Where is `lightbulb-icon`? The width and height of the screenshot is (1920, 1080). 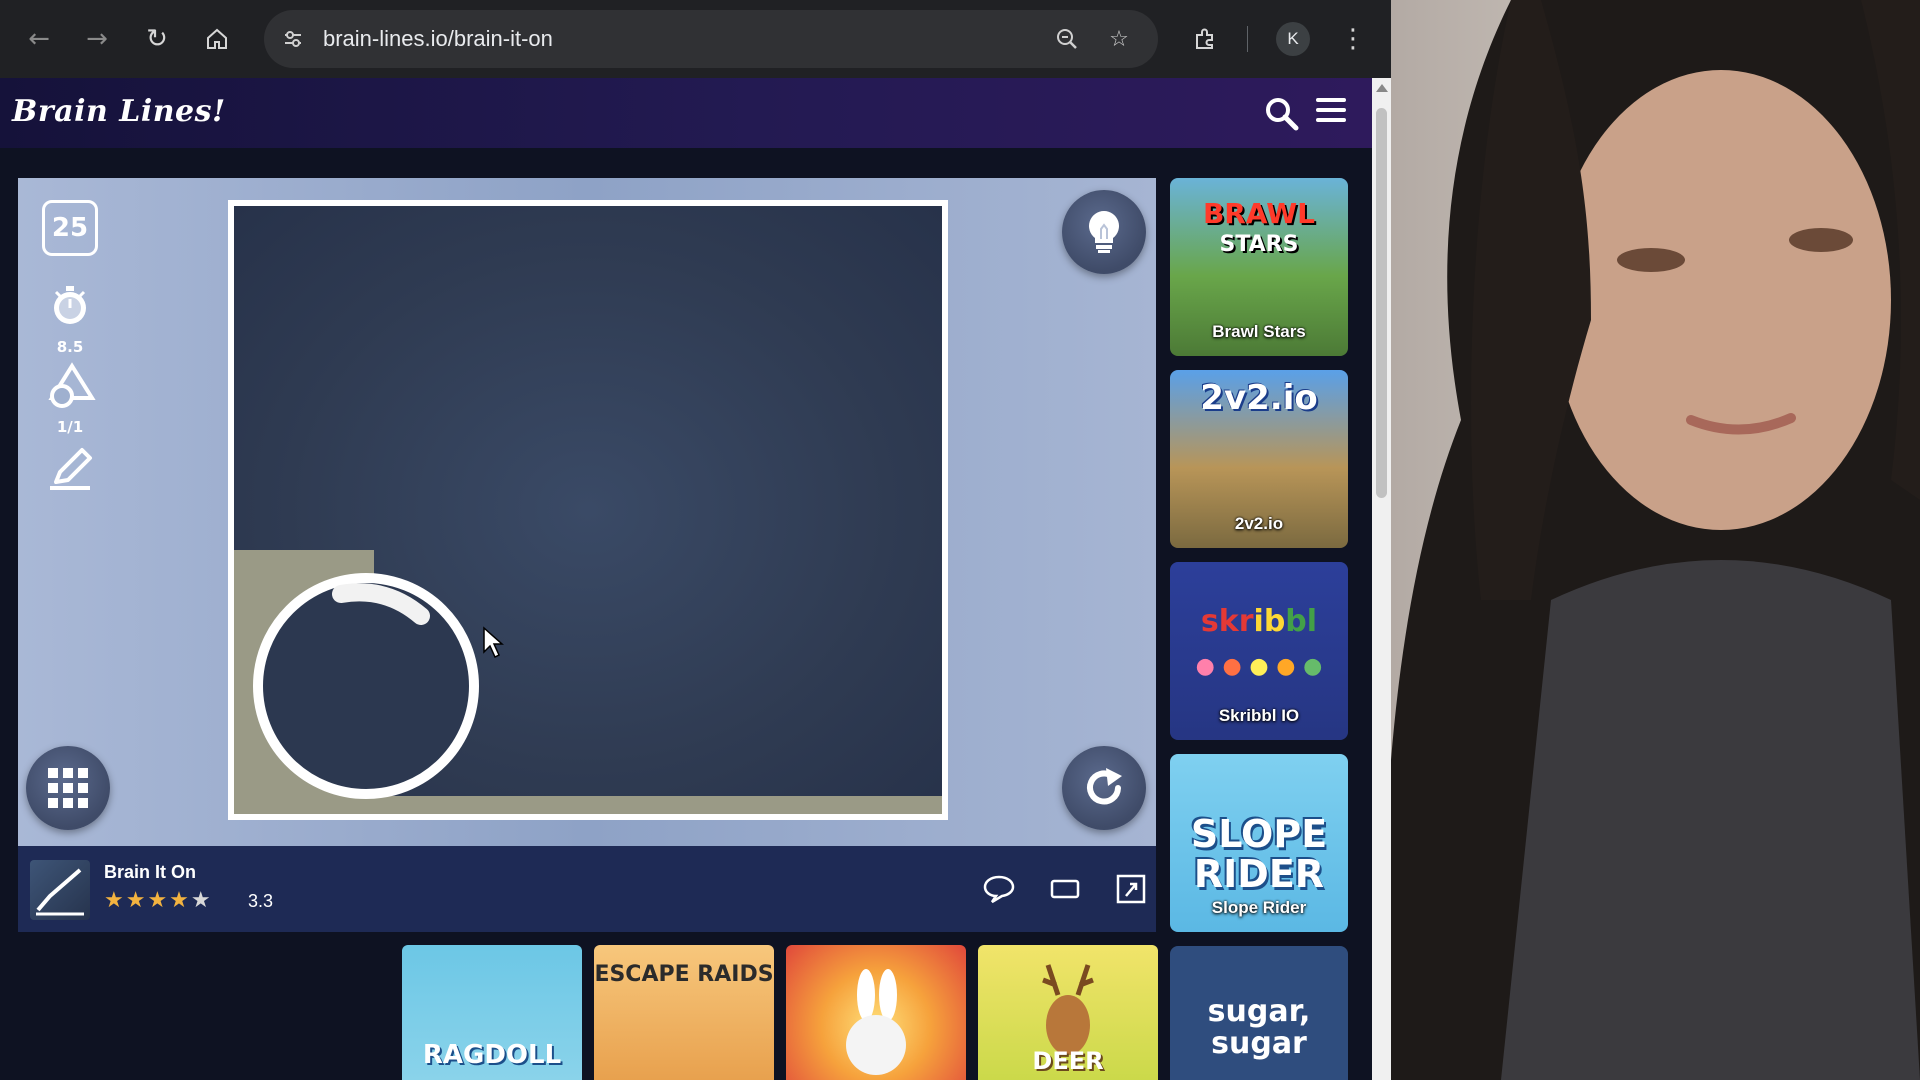
lightbulb-icon is located at coordinates (1104, 232).